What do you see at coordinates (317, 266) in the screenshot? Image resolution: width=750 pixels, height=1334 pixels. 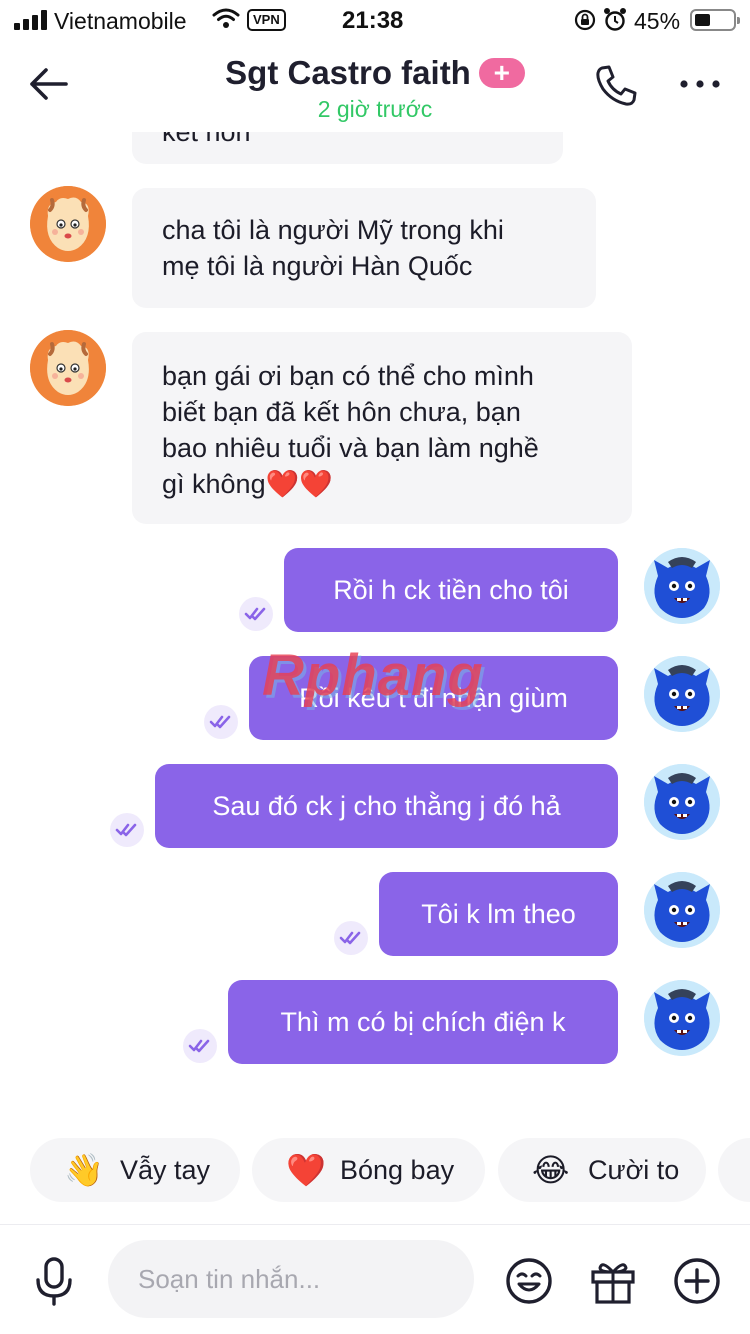 I see `message-line: mẹ tôi là người Hàn Quốc` at bounding box center [317, 266].